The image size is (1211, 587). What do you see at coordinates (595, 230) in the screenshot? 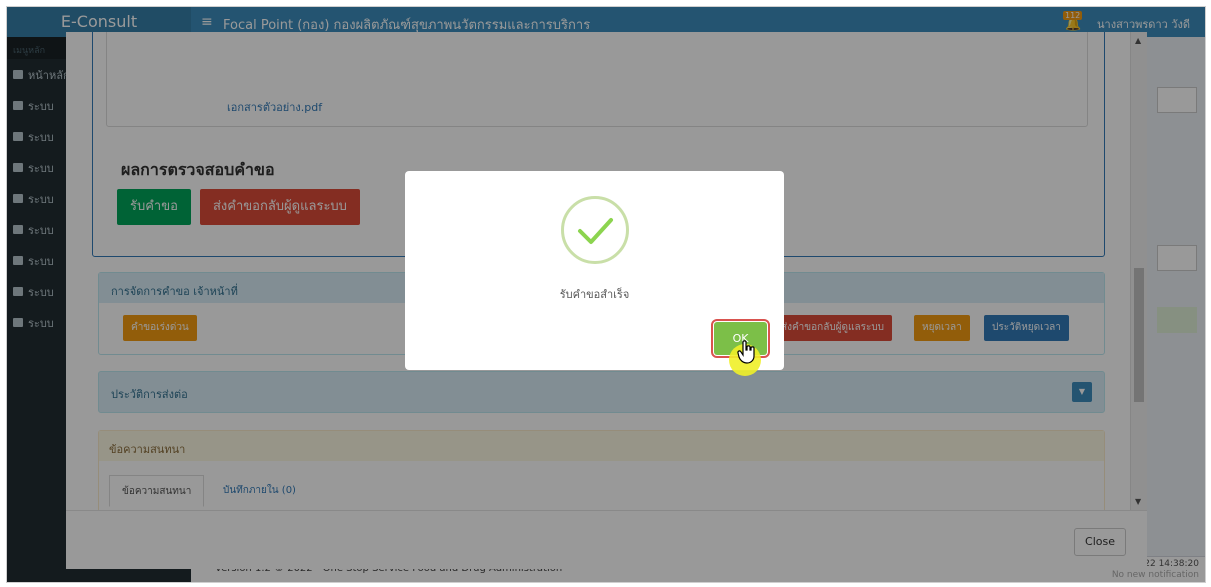
I see `checkmark-icon` at bounding box center [595, 230].